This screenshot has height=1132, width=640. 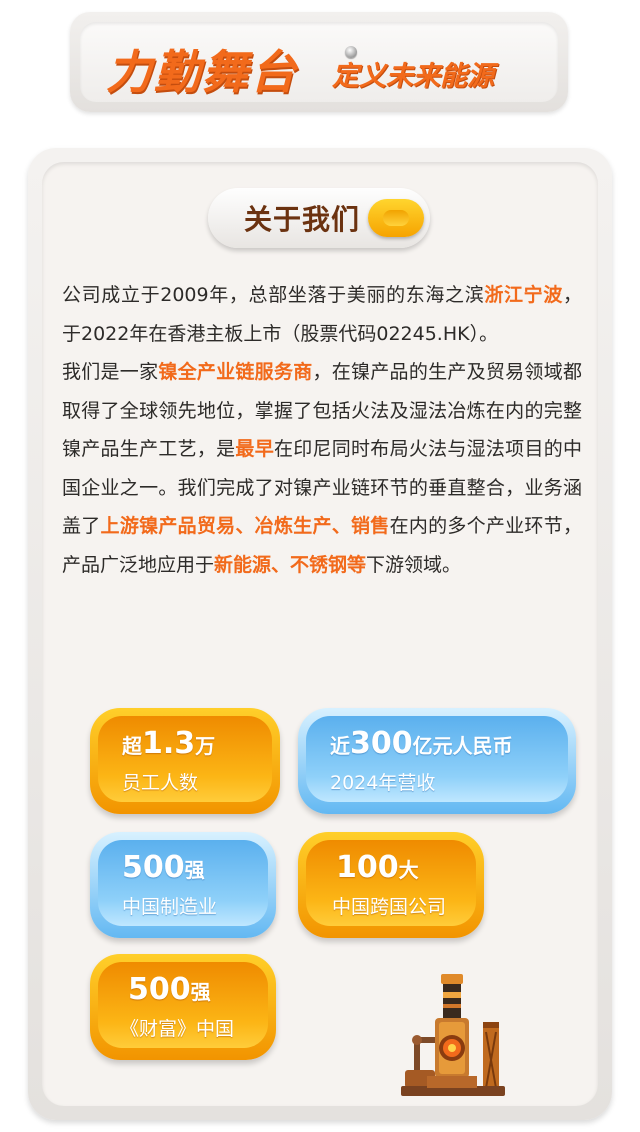 What do you see at coordinates (202, 72) in the screenshot?
I see `header-title: 力勤舞台` at bounding box center [202, 72].